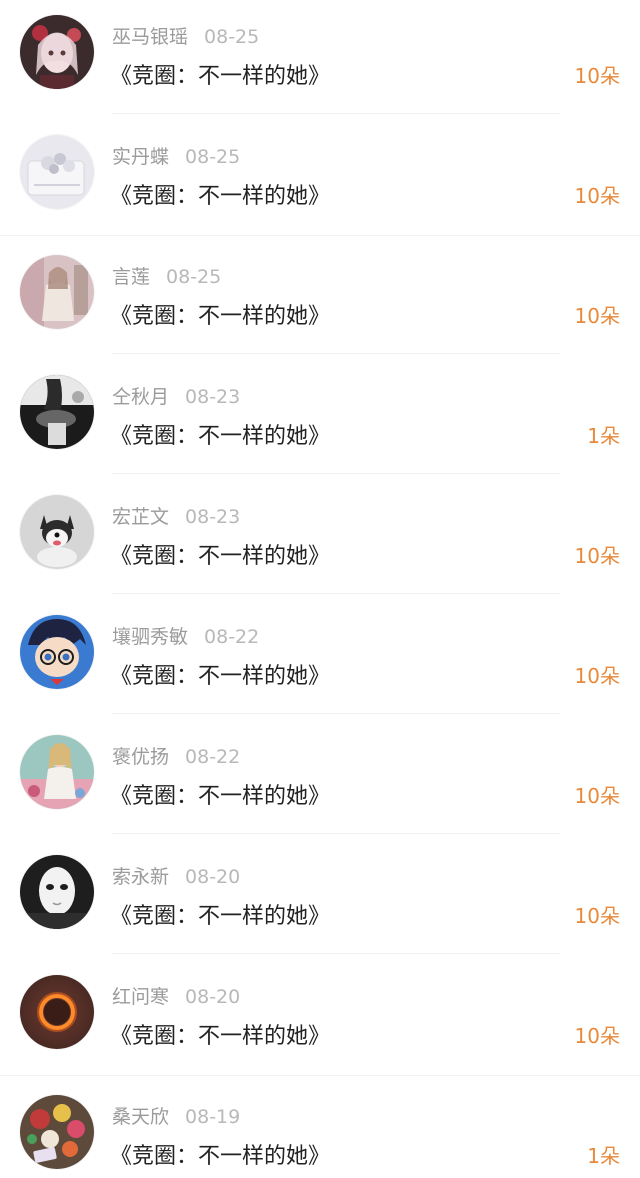 The height and width of the screenshot is (1178, 640). I want to click on user-name: 桑天欣, so click(140, 1117).